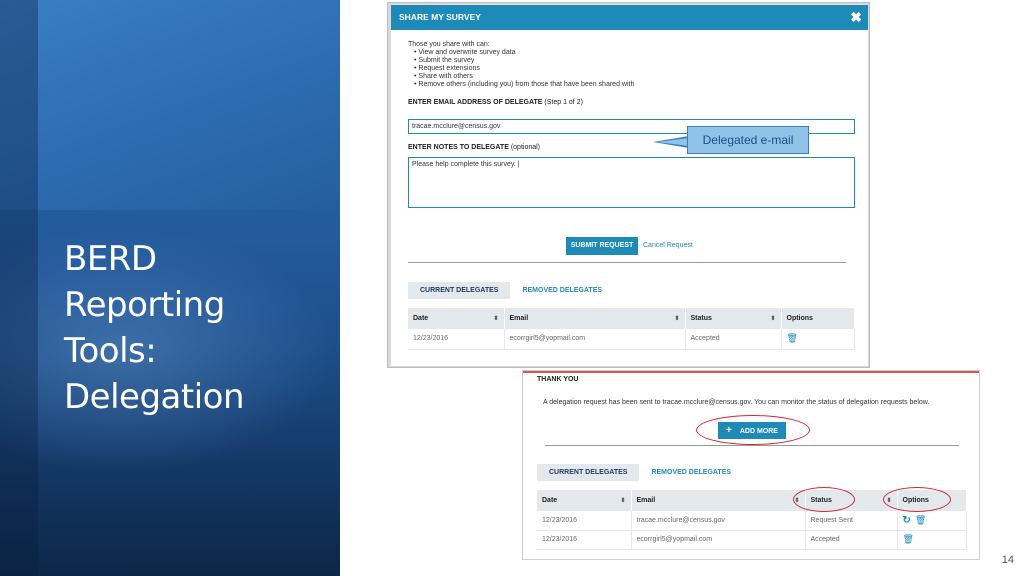  Describe the element at coordinates (524, 61) in the screenshot. I see `list-item: Submit the survey` at that location.